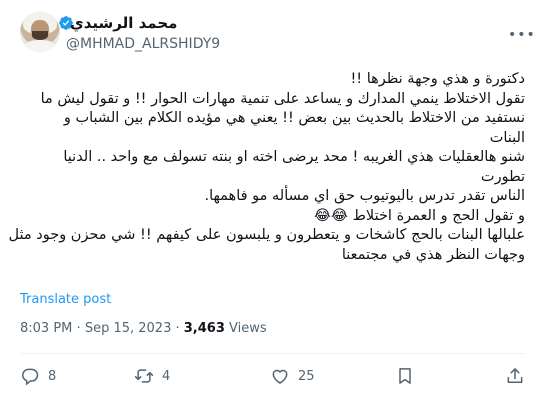  I want to click on tweet-line: البنات, so click(507, 137).